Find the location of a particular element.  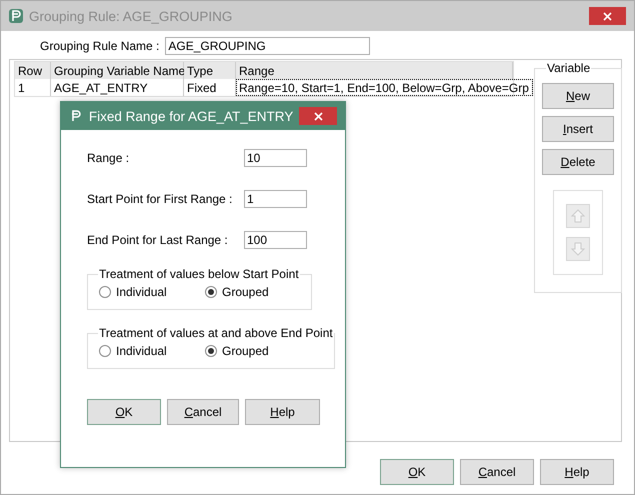

table-cell: AGE_AT_ENTRY is located at coordinates (117, 87).